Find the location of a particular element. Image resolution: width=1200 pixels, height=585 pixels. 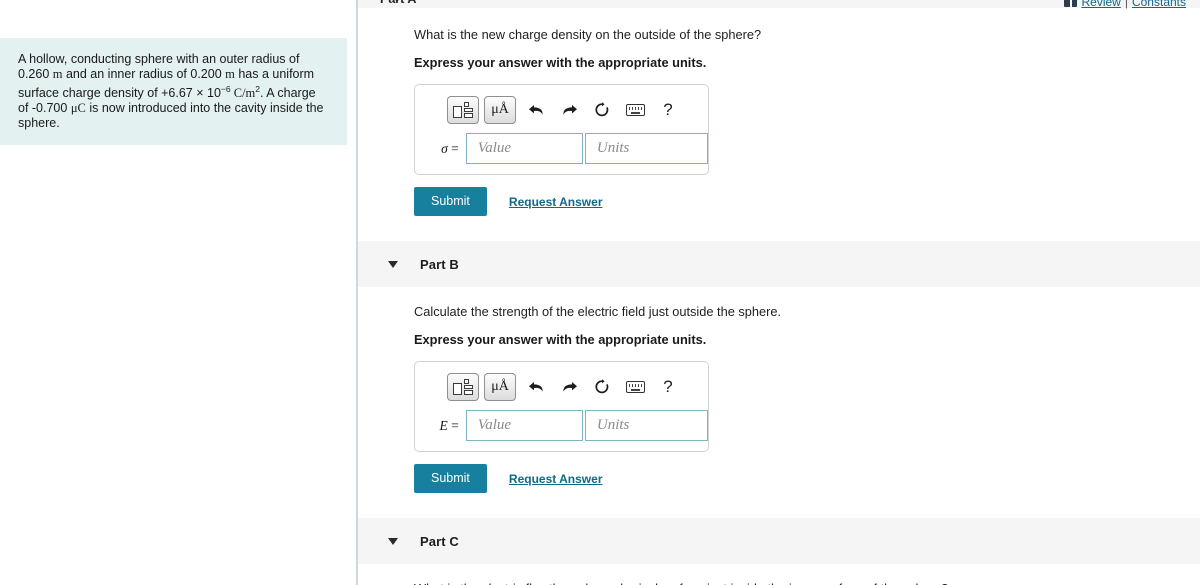

chevron-down-icon-part-b is located at coordinates (393, 264).